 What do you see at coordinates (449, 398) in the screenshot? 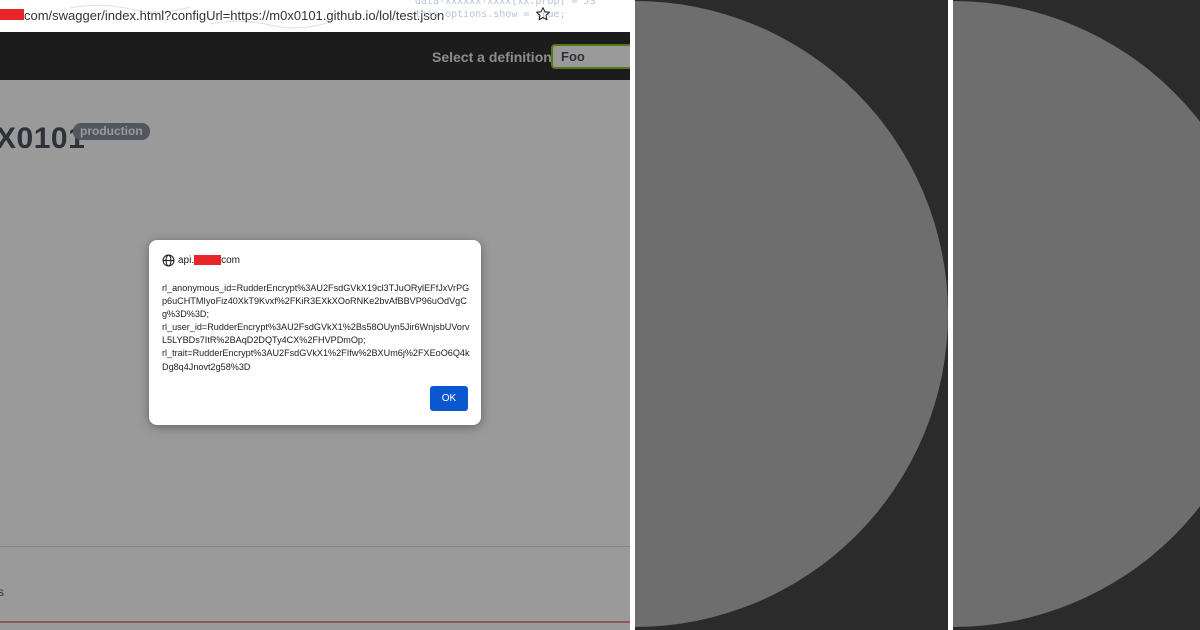
I see `ok-button: OK` at bounding box center [449, 398].